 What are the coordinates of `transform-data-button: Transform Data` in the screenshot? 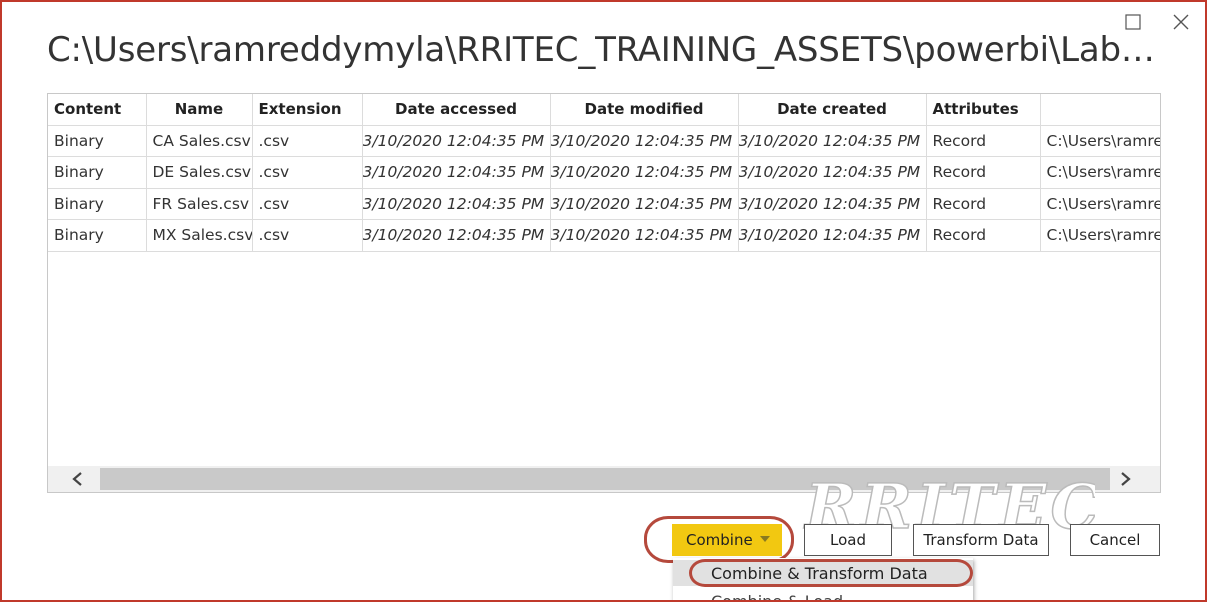 It's located at (981, 540).